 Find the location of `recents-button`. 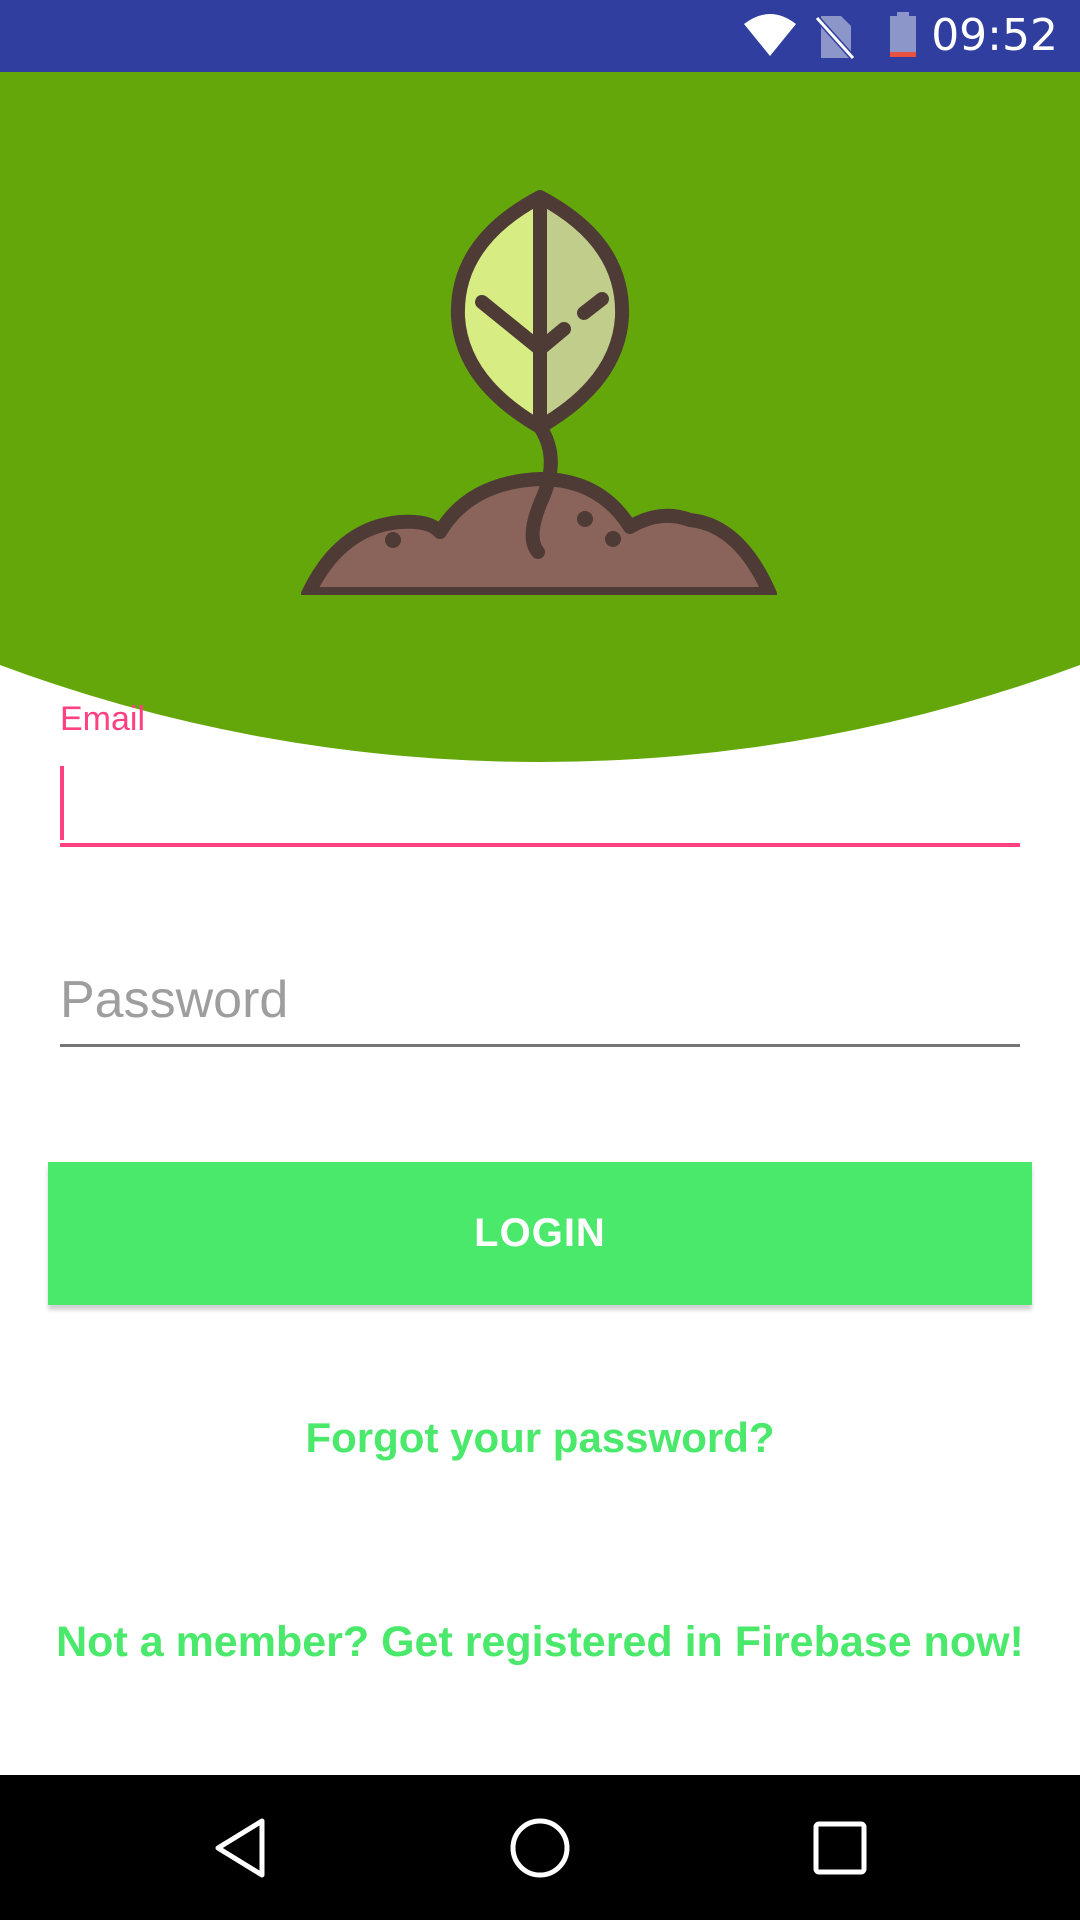

recents-button is located at coordinates (840, 1847).